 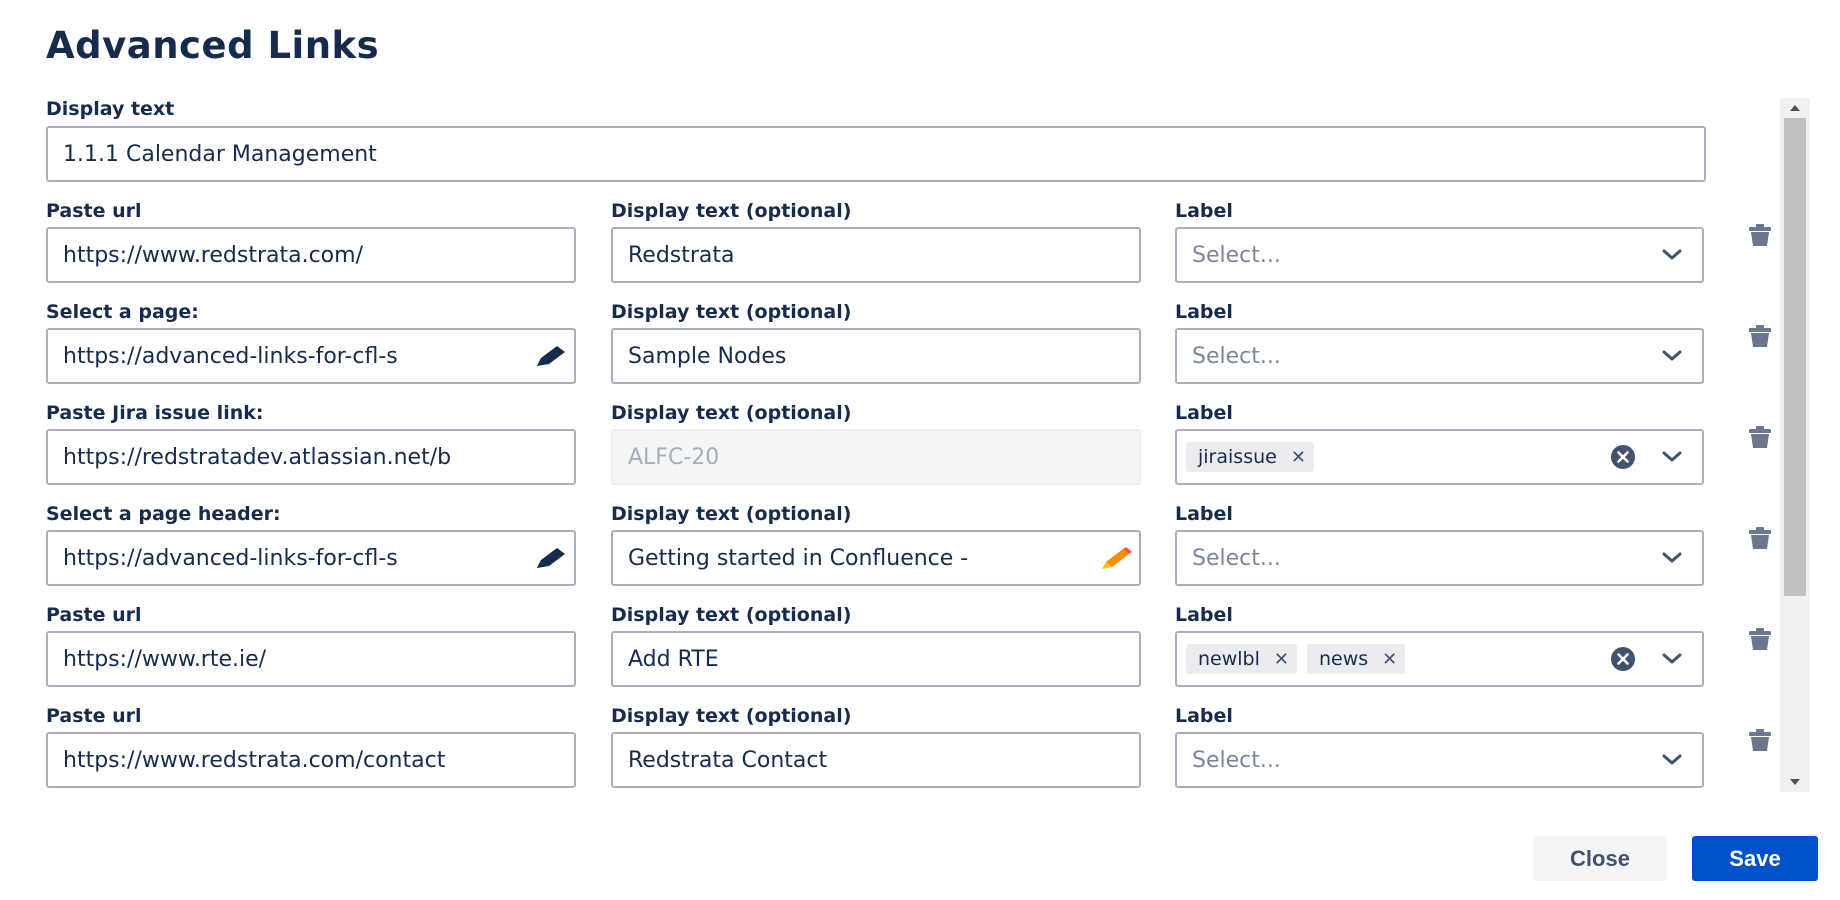 I want to click on selected-tags: newlbl ✕ news ✕, so click(x=1396, y=659).